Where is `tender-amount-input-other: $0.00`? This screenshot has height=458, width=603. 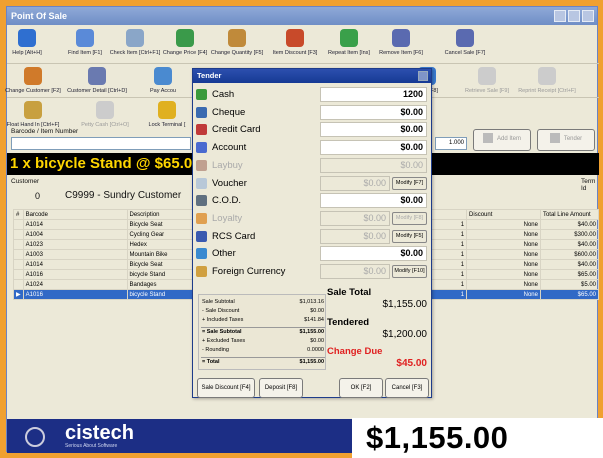
tender-amount-input-other: $0.00 is located at coordinates (373, 254).